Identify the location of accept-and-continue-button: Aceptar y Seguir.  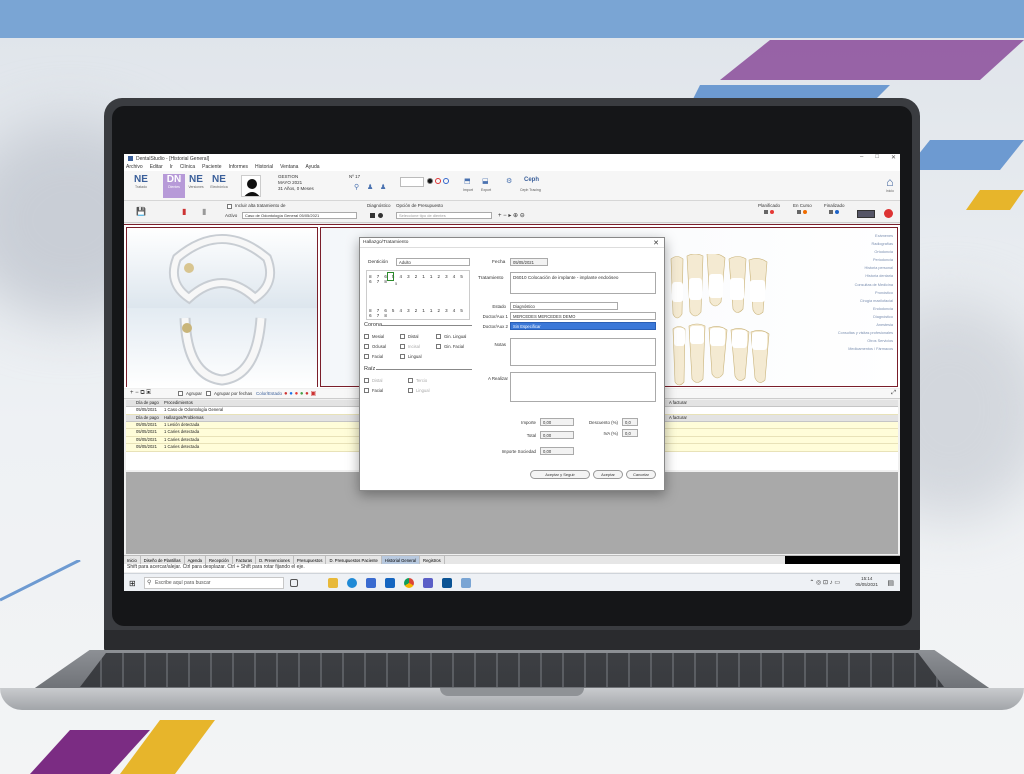
(560, 474).